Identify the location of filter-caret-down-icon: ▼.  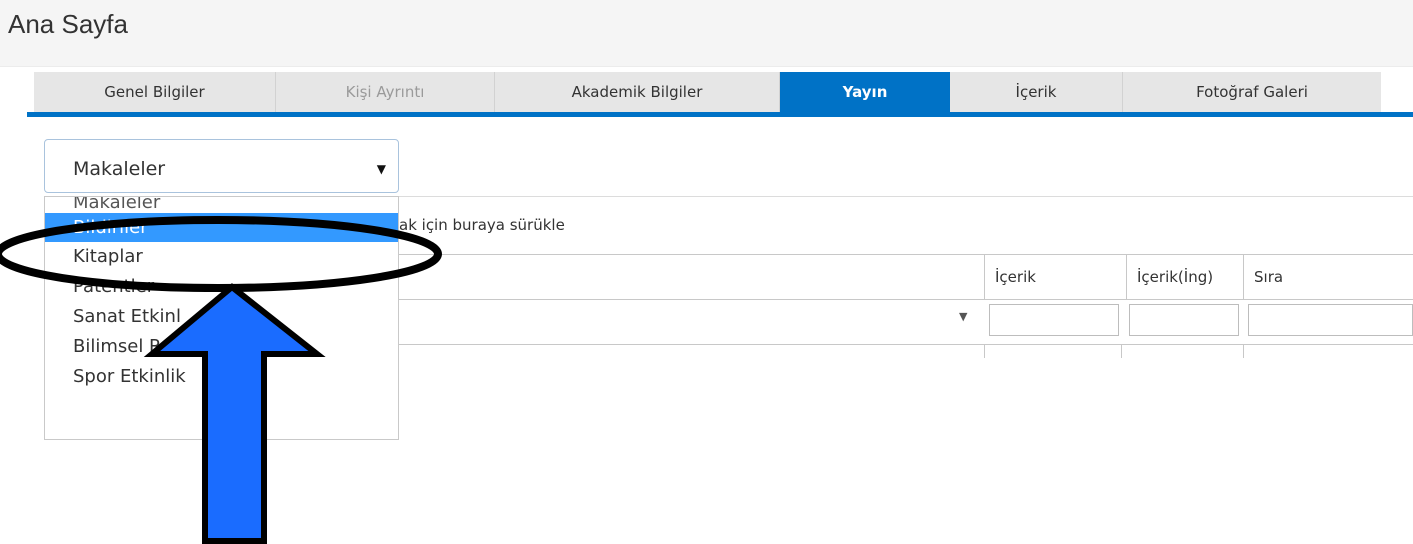
(963, 316).